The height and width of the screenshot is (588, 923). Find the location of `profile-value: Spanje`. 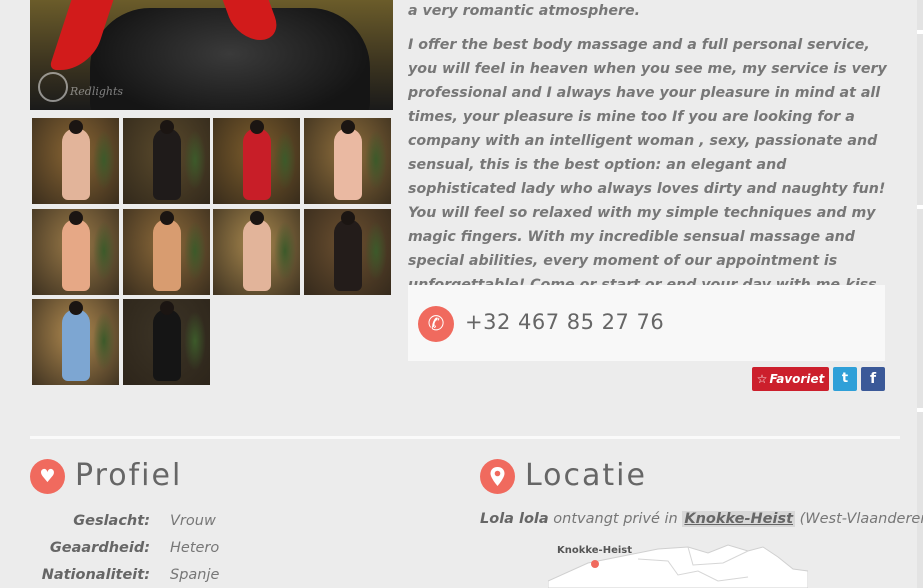

profile-value: Spanje is located at coordinates (195, 575).